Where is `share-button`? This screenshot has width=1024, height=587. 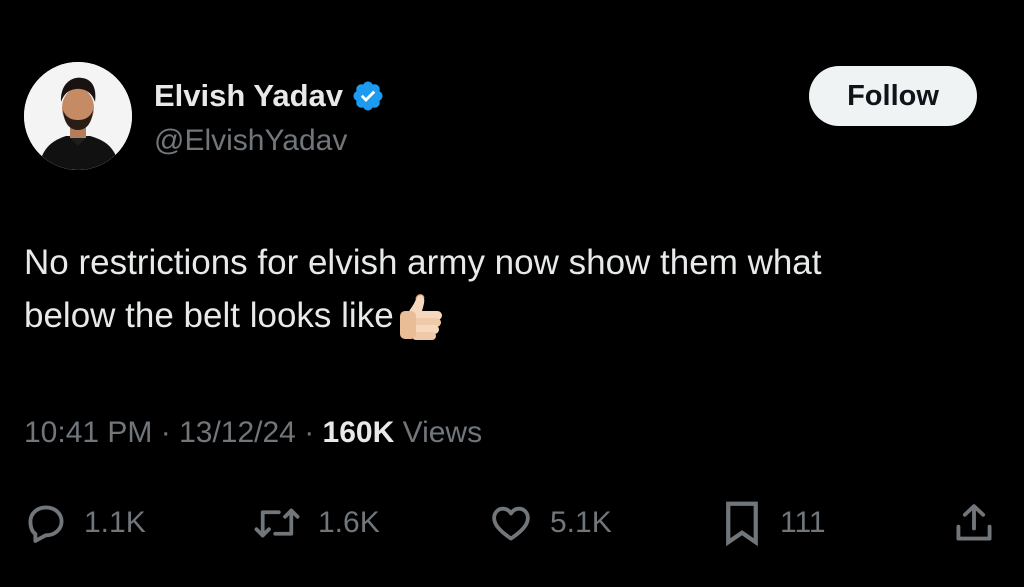
share-button is located at coordinates (974, 523).